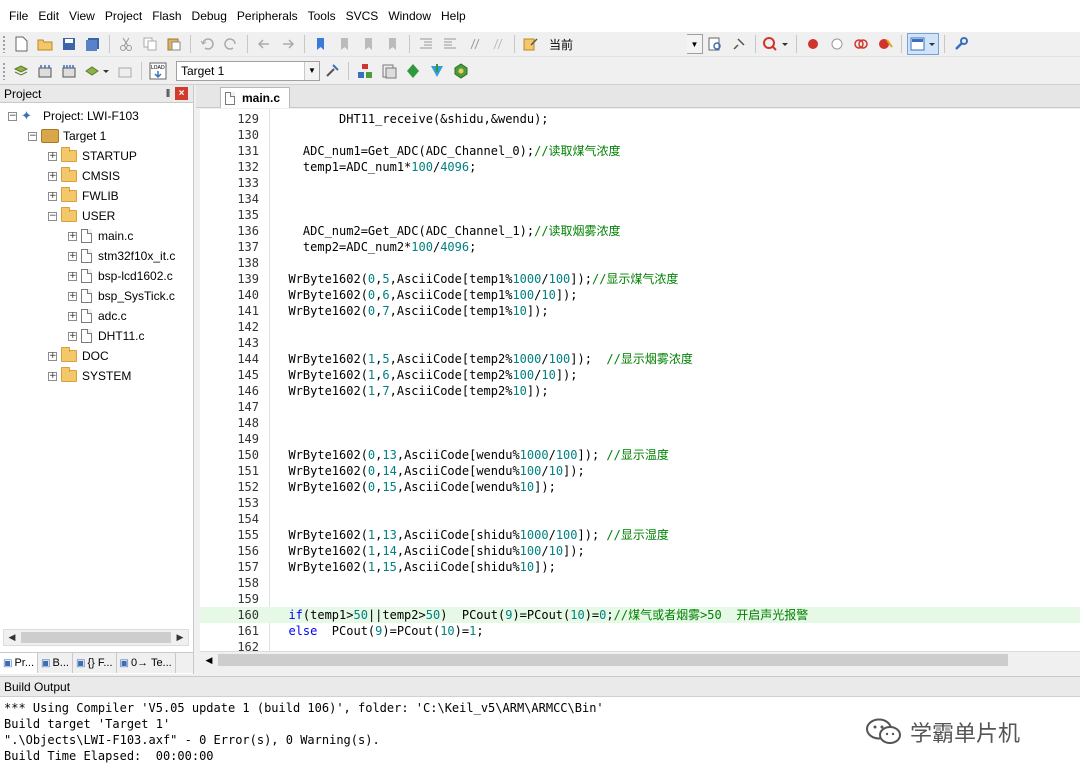 The height and width of the screenshot is (781, 1080). I want to click on code-line: 134, so click(640, 199).